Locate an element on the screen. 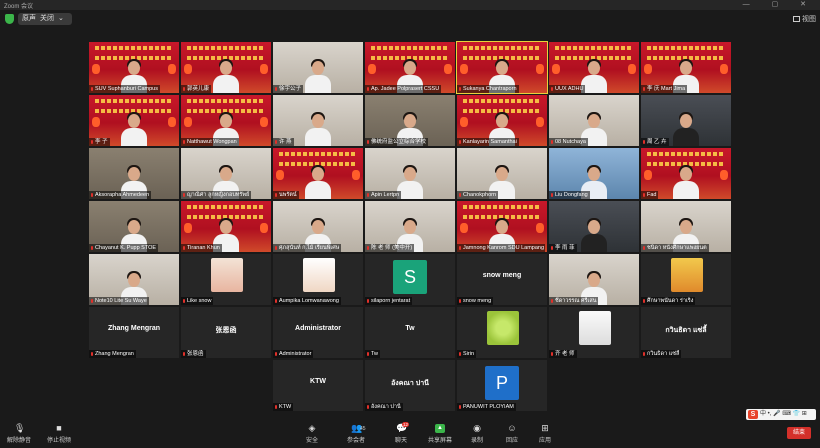 The width and height of the screenshot is (820, 448). participant-tile: Liu Dongfang is located at coordinates (594, 173).